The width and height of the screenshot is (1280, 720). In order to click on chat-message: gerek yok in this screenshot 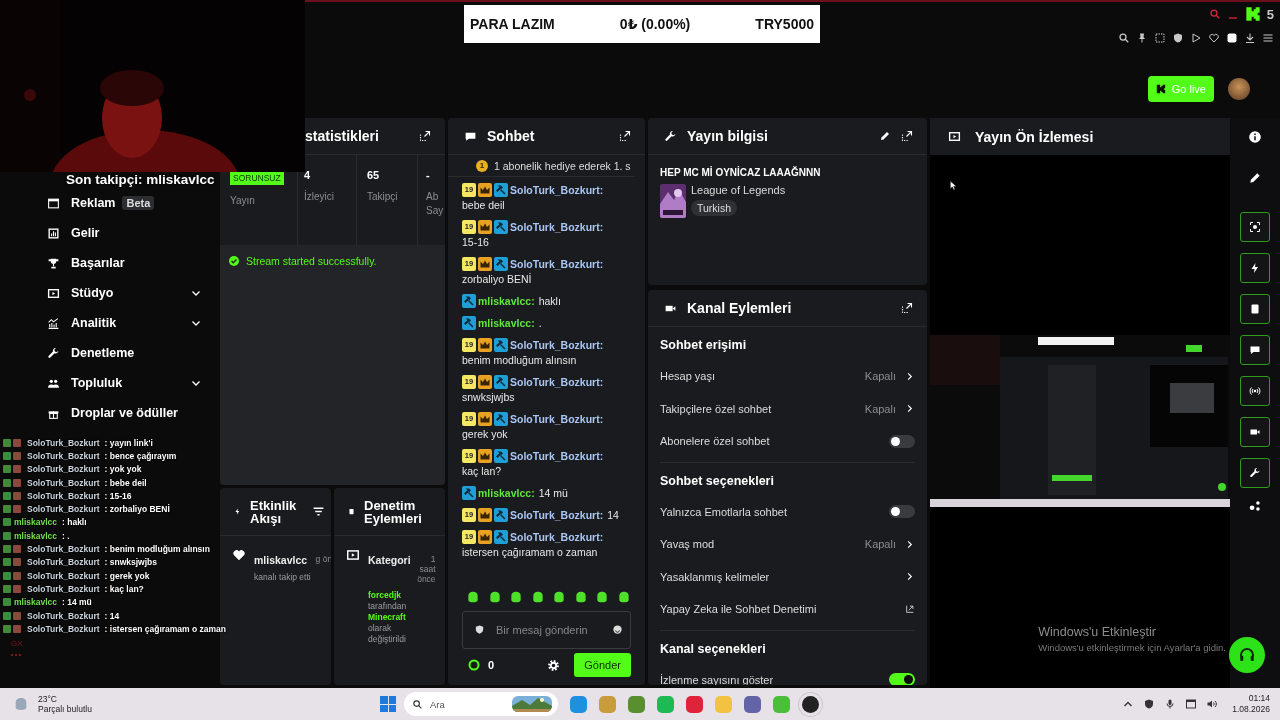, I will do `click(485, 434)`.